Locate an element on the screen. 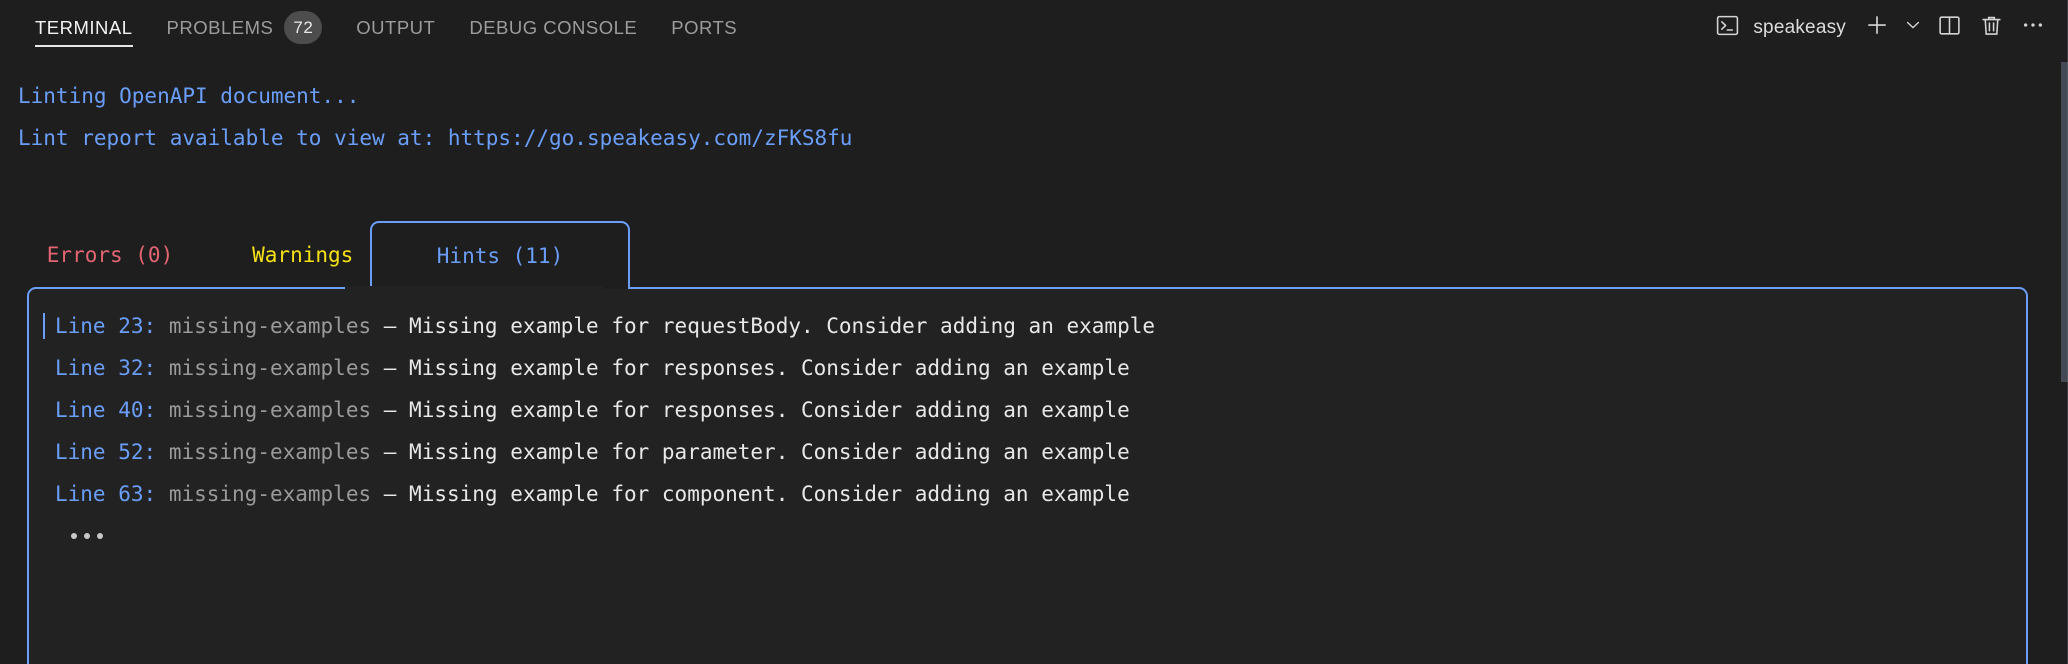  hint-line-number: Line 23: is located at coordinates (106, 326).